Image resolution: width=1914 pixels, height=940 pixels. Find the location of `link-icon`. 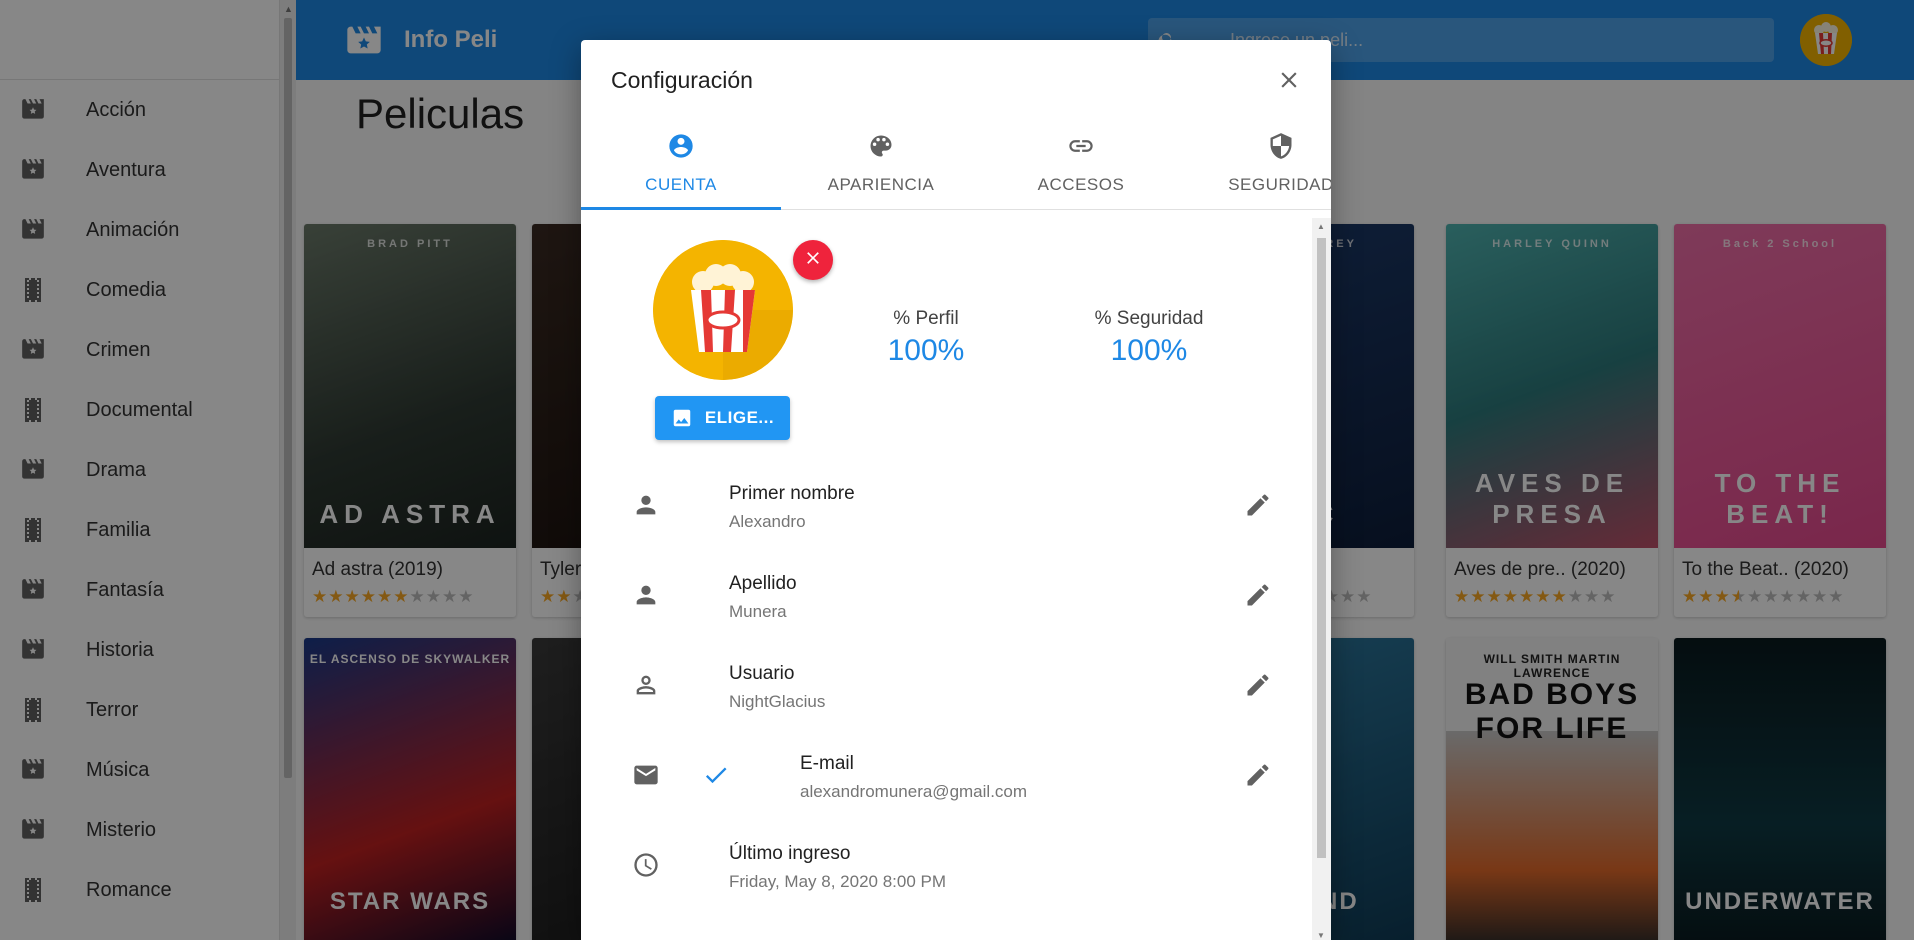

link-icon is located at coordinates (1081, 148).